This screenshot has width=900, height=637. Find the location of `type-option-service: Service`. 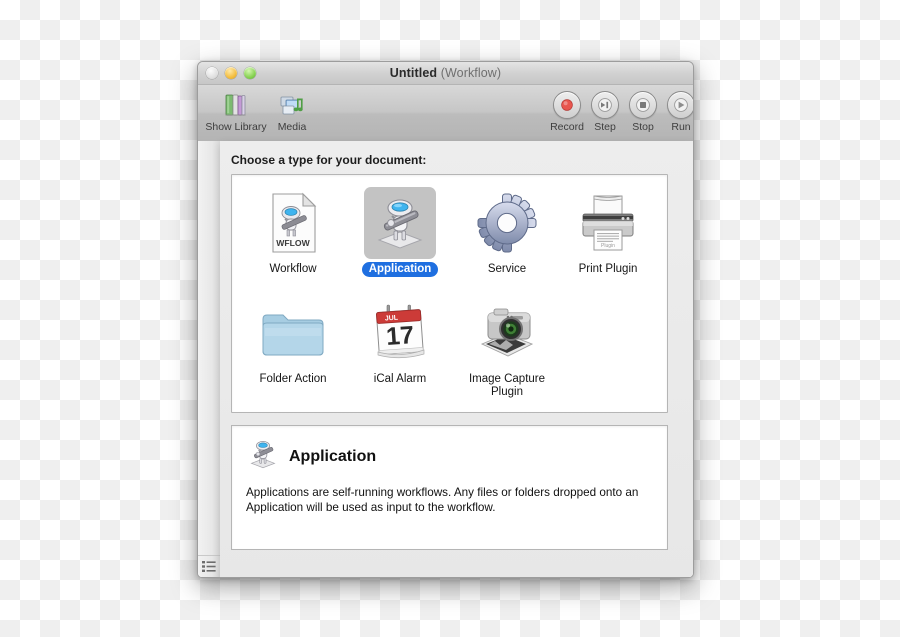

type-option-service: Service is located at coordinates (507, 232).